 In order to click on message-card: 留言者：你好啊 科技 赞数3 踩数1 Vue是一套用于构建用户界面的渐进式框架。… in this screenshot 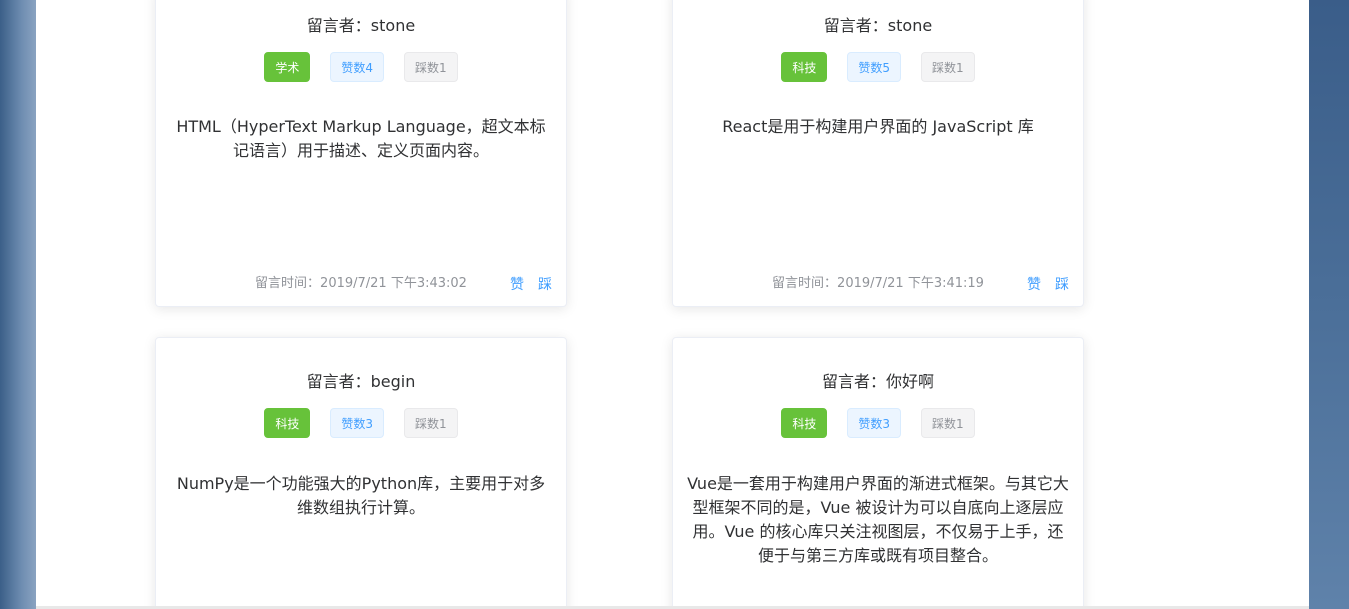, I will do `click(878, 473)`.